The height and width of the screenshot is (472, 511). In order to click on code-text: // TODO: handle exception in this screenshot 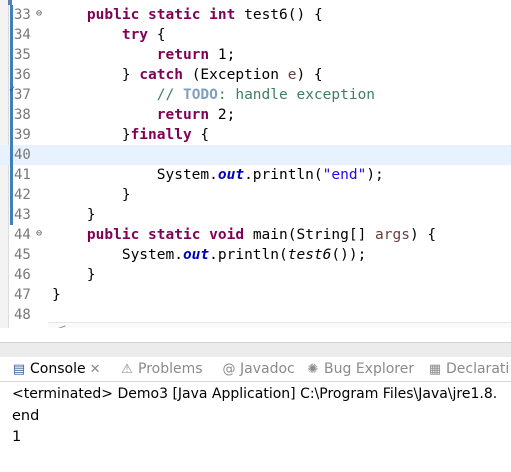, I will do `click(266, 95)`.